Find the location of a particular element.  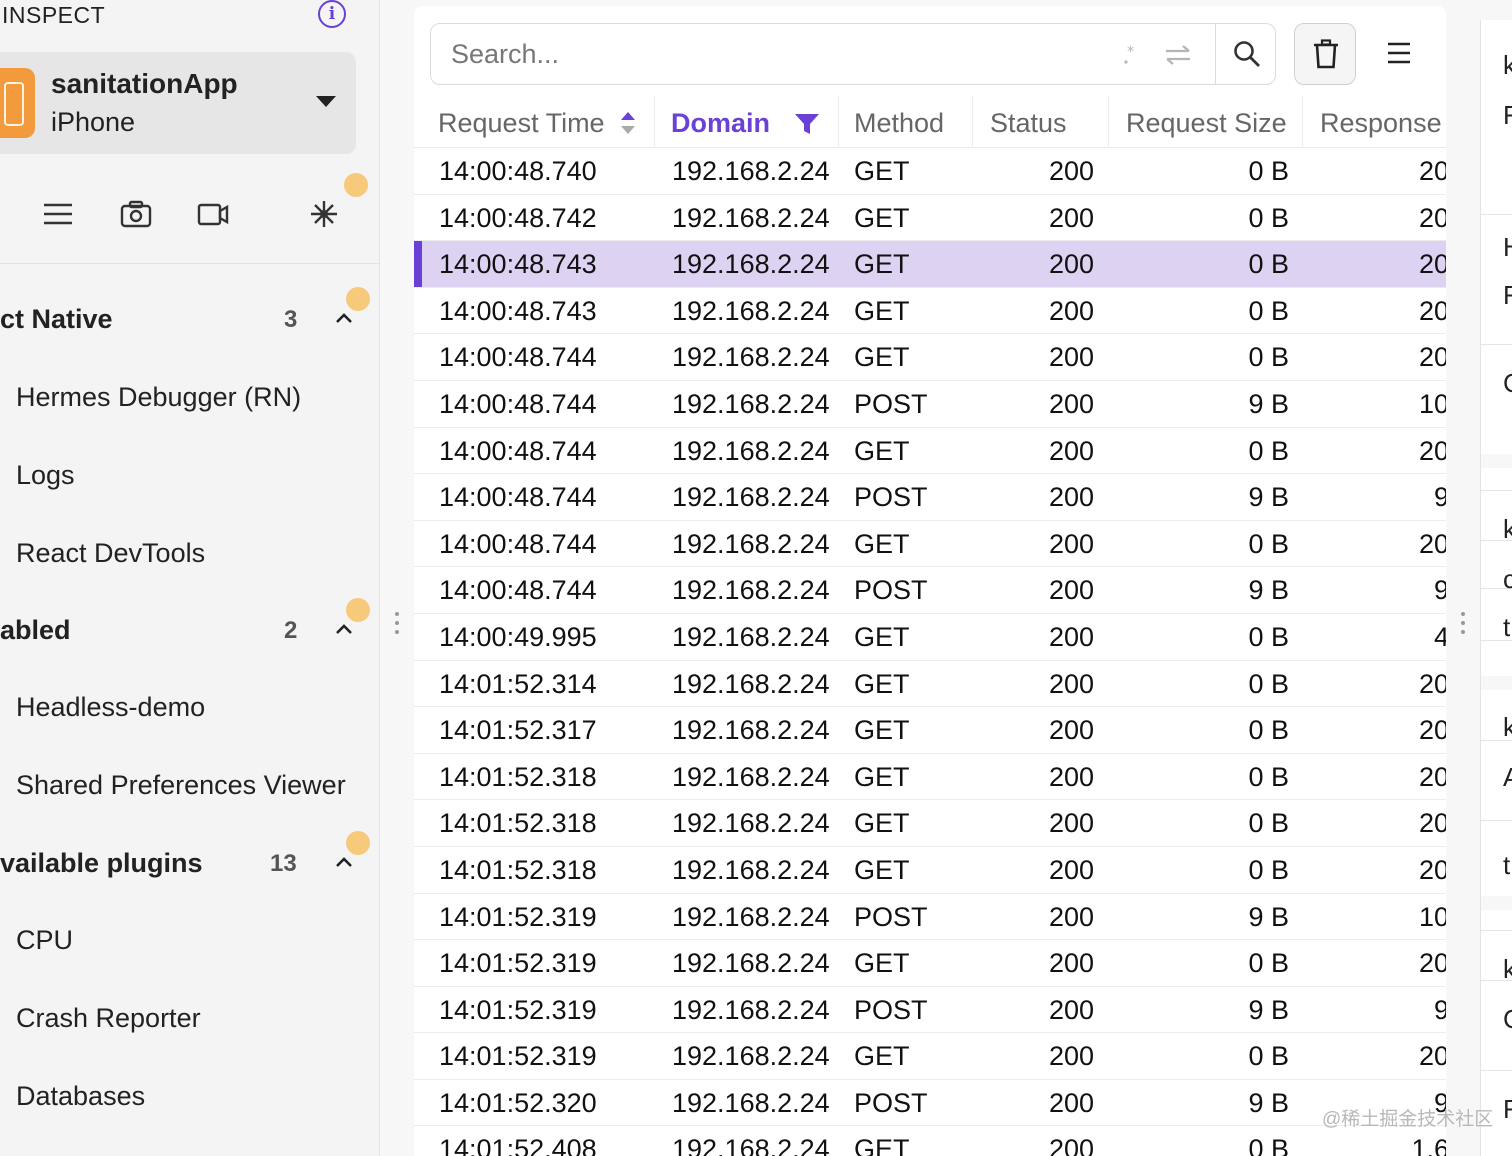

section-available-plugins: vailable plugins 13 is located at coordinates (189, 865).